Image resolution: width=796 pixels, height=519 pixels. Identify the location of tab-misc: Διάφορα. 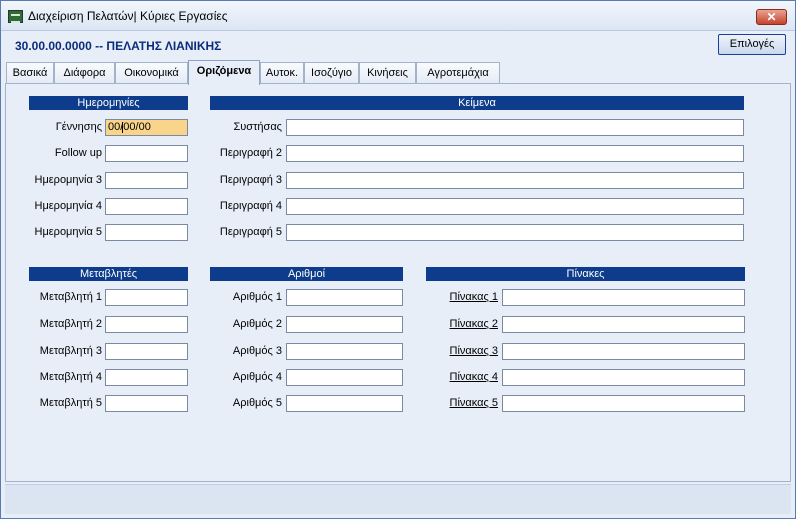
(84, 73).